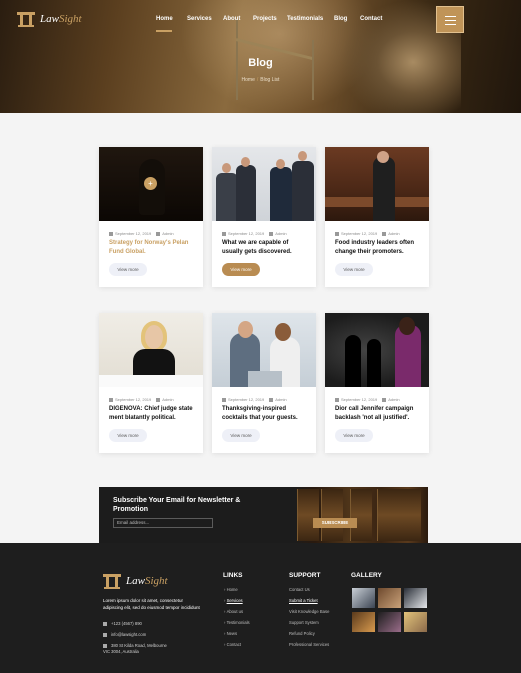  I want to click on footer-logo: LawSight, so click(135, 581).